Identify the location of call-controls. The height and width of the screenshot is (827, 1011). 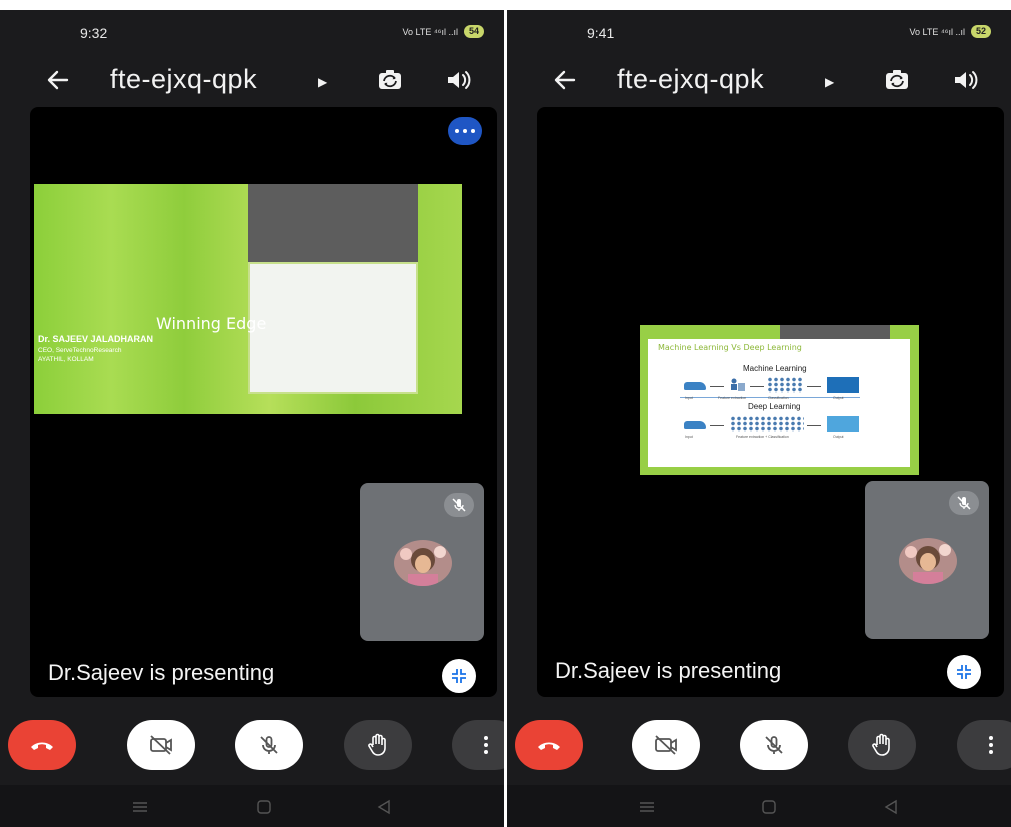
(252, 745).